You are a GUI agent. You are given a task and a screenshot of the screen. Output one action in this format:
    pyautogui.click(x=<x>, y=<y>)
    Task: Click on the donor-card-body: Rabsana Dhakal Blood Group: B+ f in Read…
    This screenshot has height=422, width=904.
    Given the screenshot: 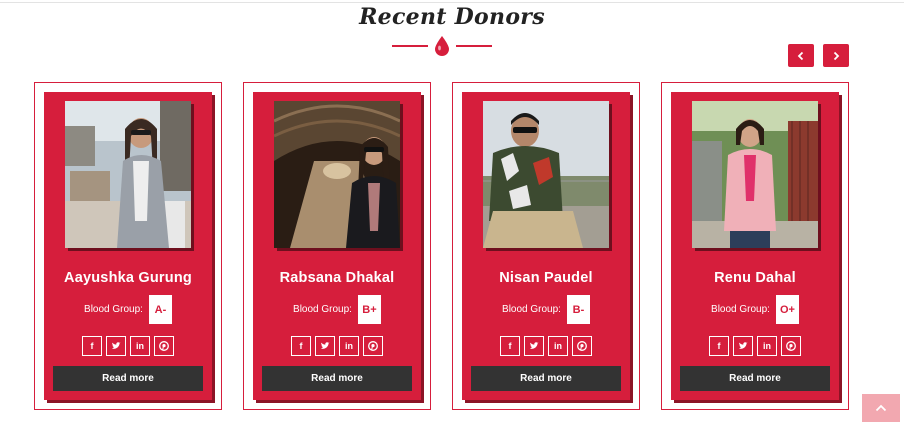 What is the action you would take?
    pyautogui.click(x=337, y=246)
    